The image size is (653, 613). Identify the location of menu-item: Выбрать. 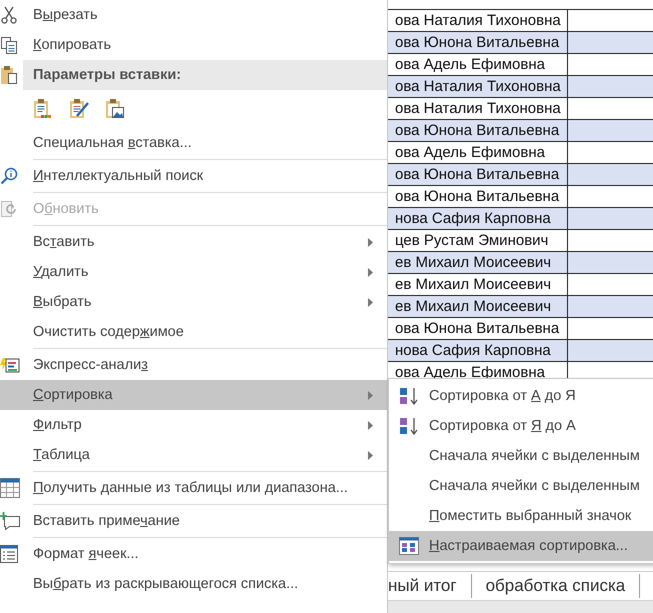
(193, 302).